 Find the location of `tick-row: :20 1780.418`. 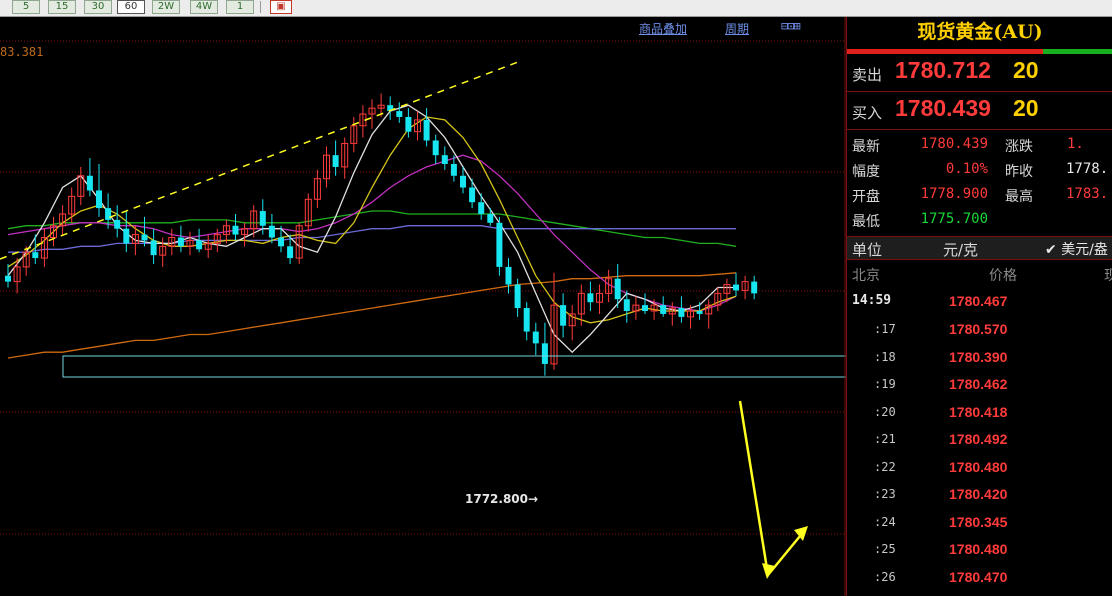

tick-row: :20 1780.418 is located at coordinates (979, 415).